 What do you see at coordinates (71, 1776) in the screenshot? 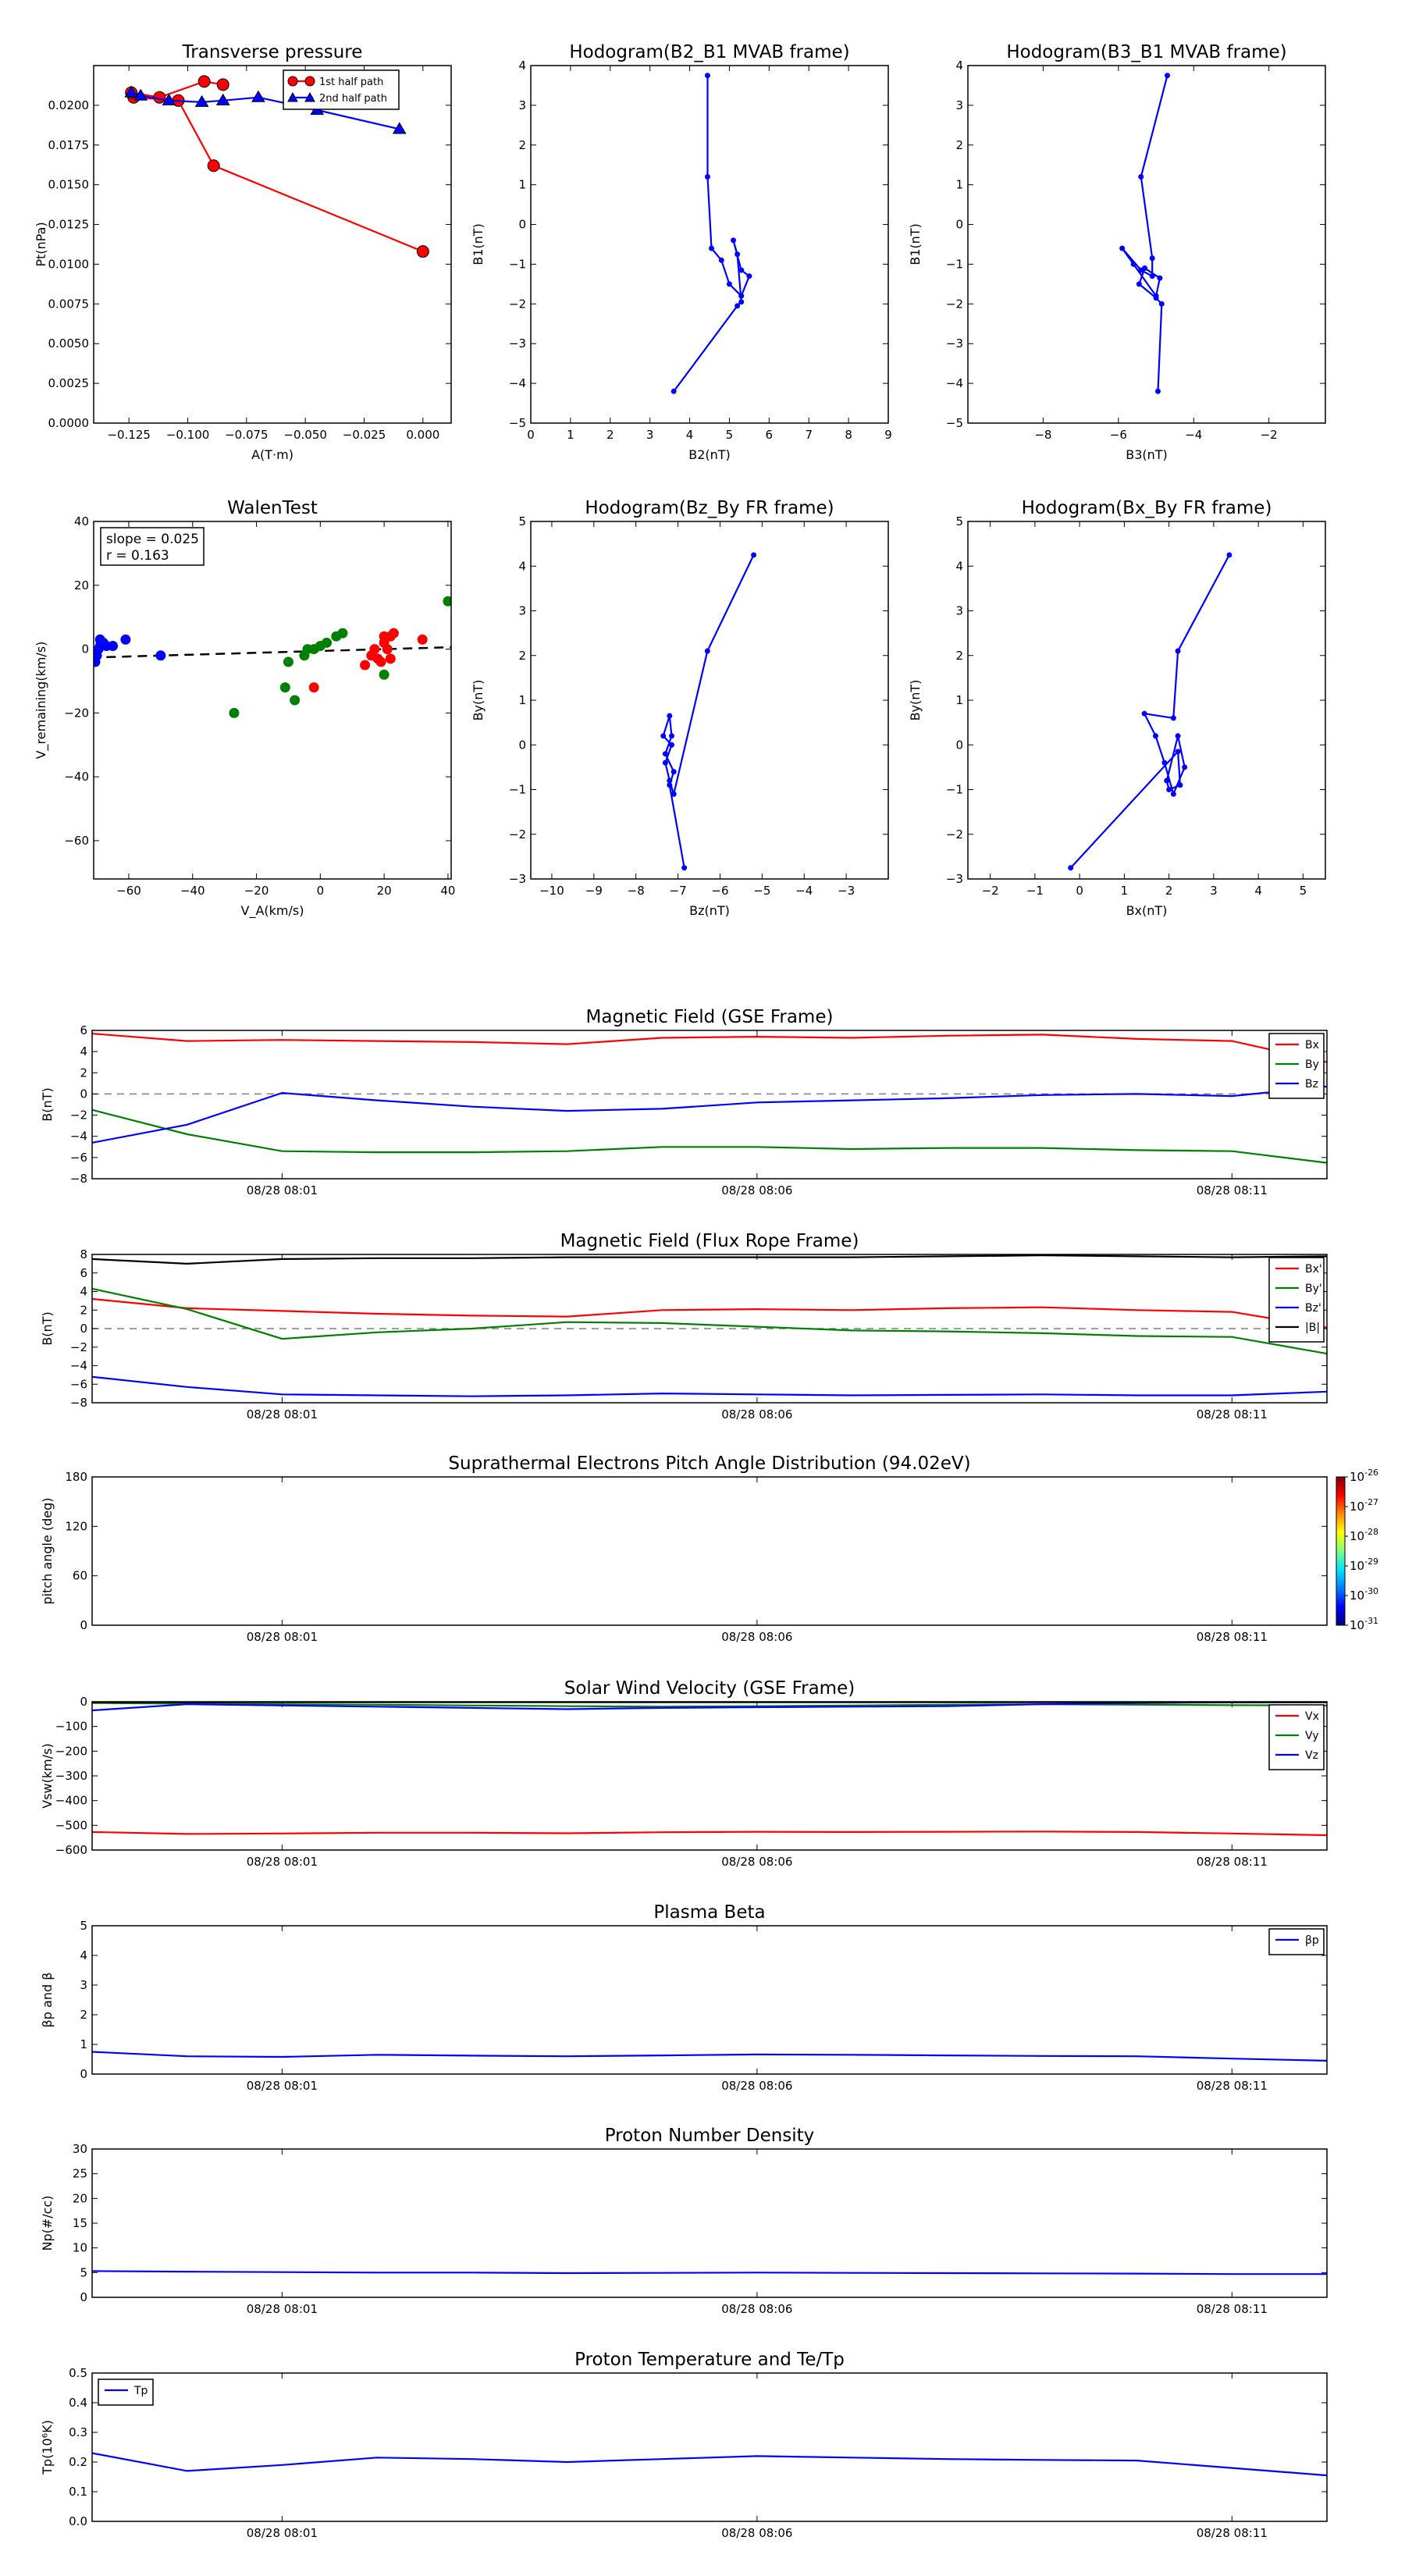
I see `y-tick-label: −300` at bounding box center [71, 1776].